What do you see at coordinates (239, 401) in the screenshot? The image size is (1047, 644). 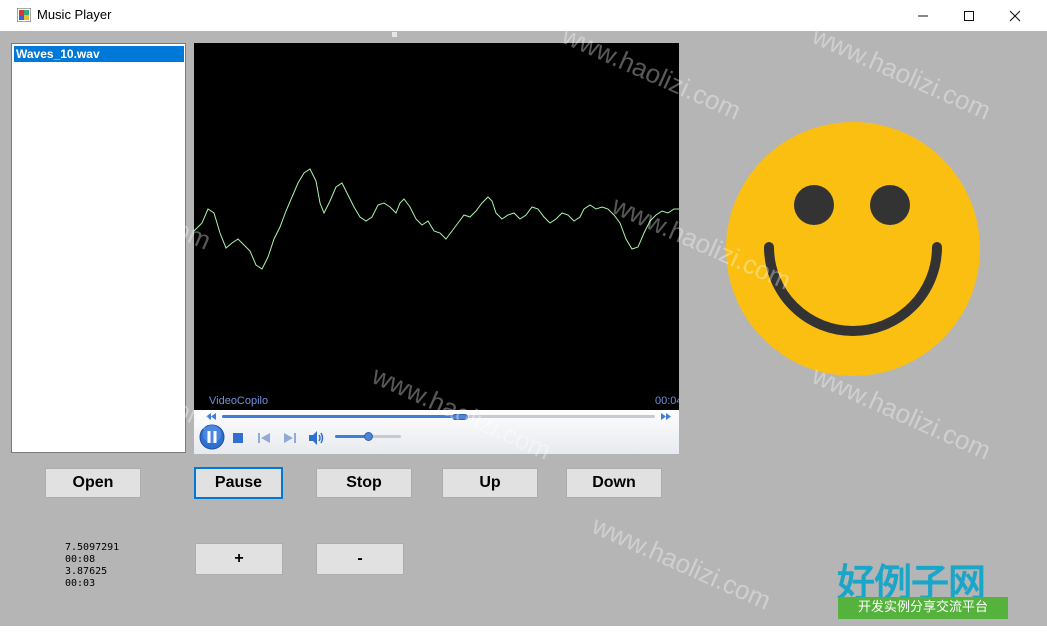 I see `video-credit-label: VideoCopilo` at bounding box center [239, 401].